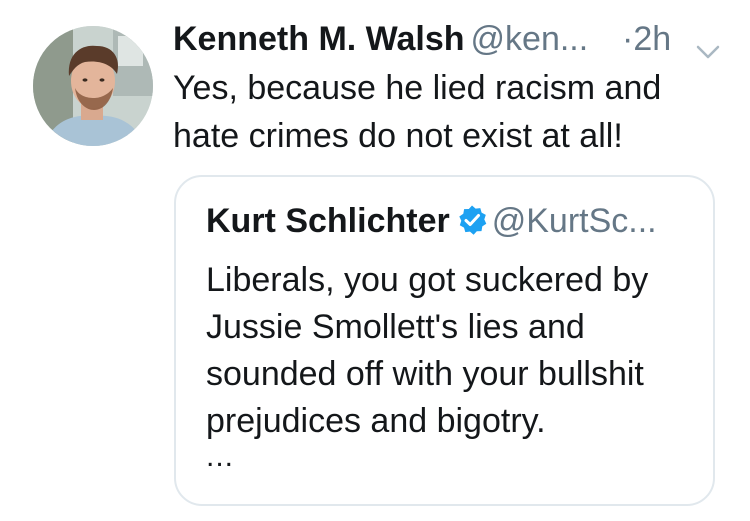  I want to click on chevron-down-icon, so click(708, 43).